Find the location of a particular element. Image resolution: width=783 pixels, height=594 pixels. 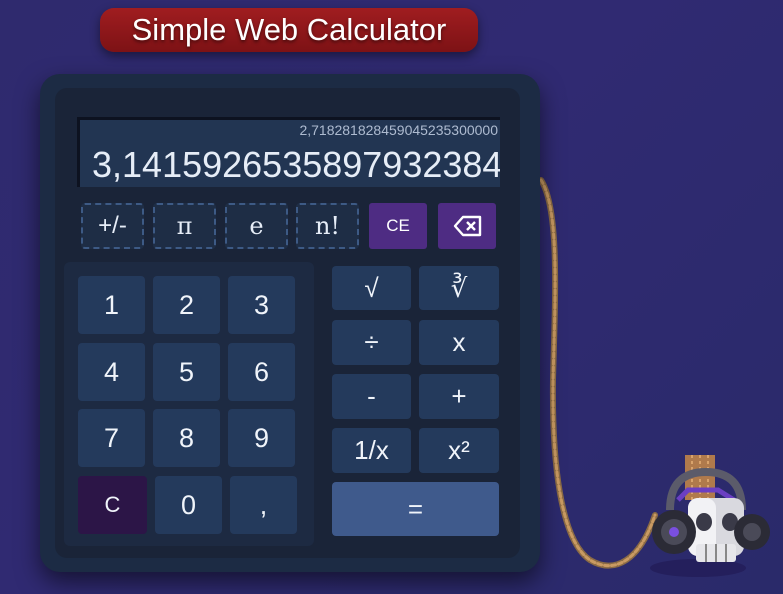

key-3: 3 is located at coordinates (261, 305).